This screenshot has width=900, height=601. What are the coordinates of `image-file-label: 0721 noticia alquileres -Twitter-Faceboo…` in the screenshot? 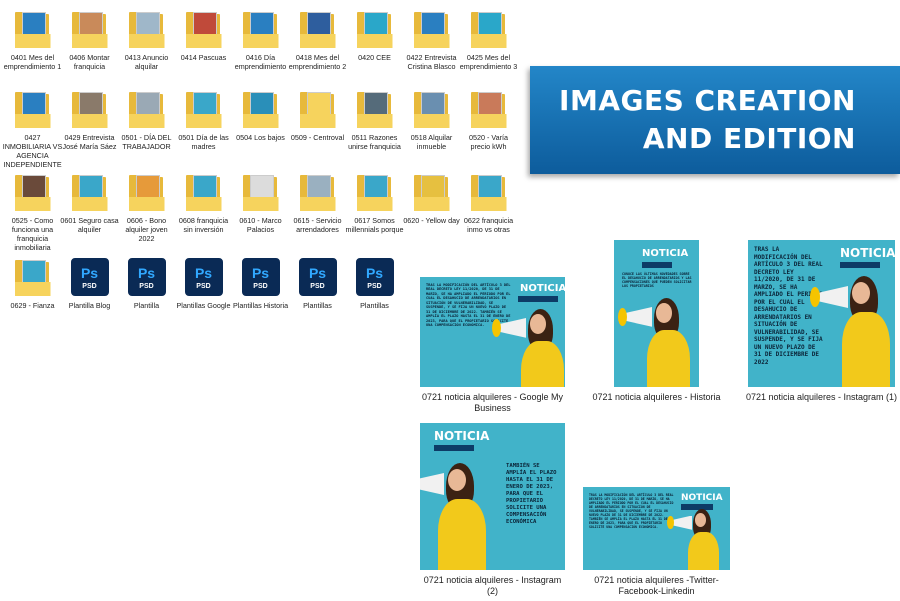 It's located at (656, 585).